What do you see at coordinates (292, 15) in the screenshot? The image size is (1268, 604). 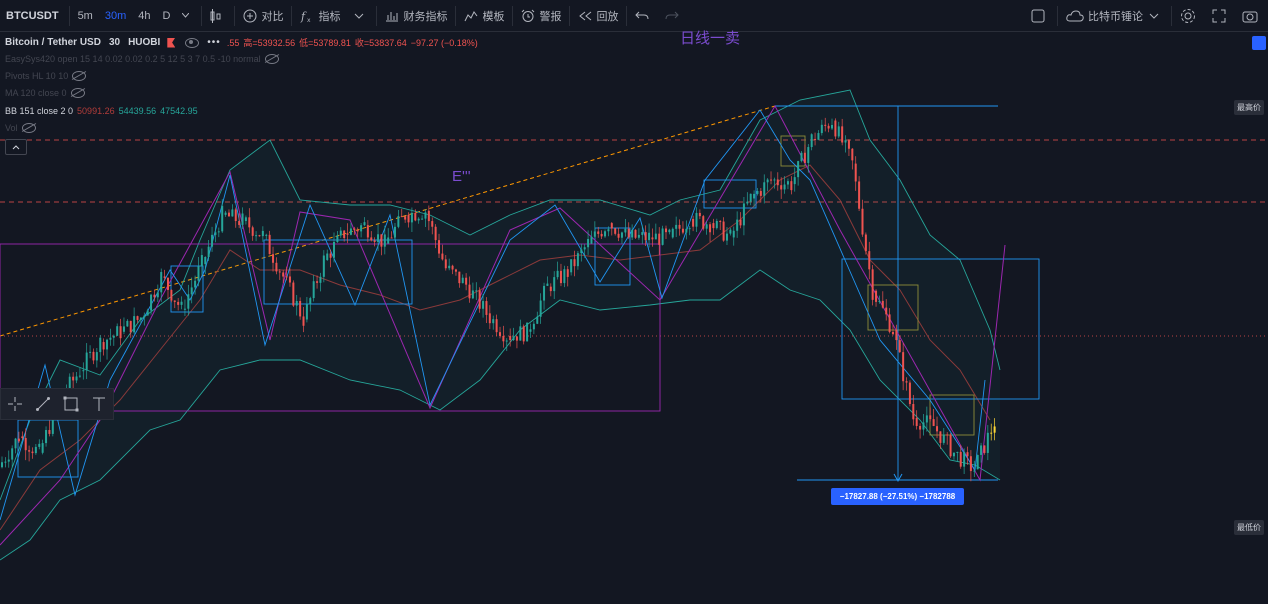 I see `toolbar-divider` at bounding box center [292, 15].